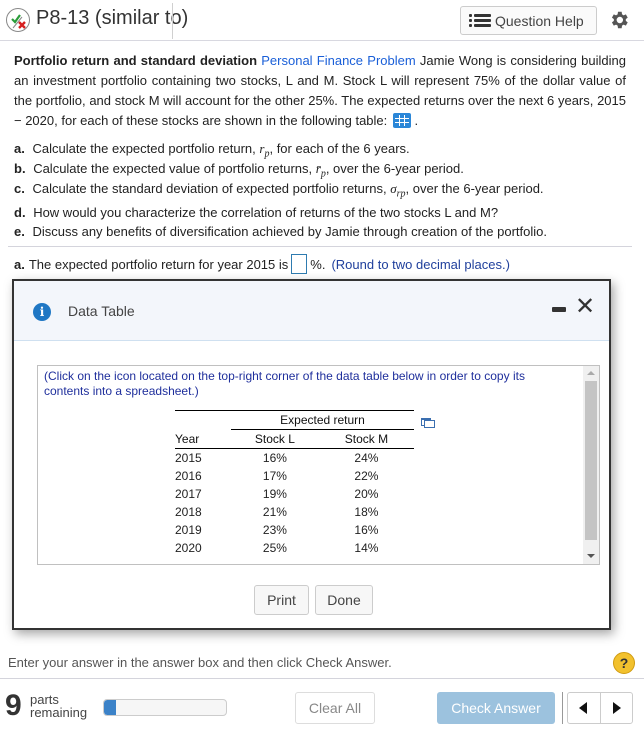  What do you see at coordinates (311, 311) in the screenshot?
I see `dialog-header: i Data Table ✕` at bounding box center [311, 311].